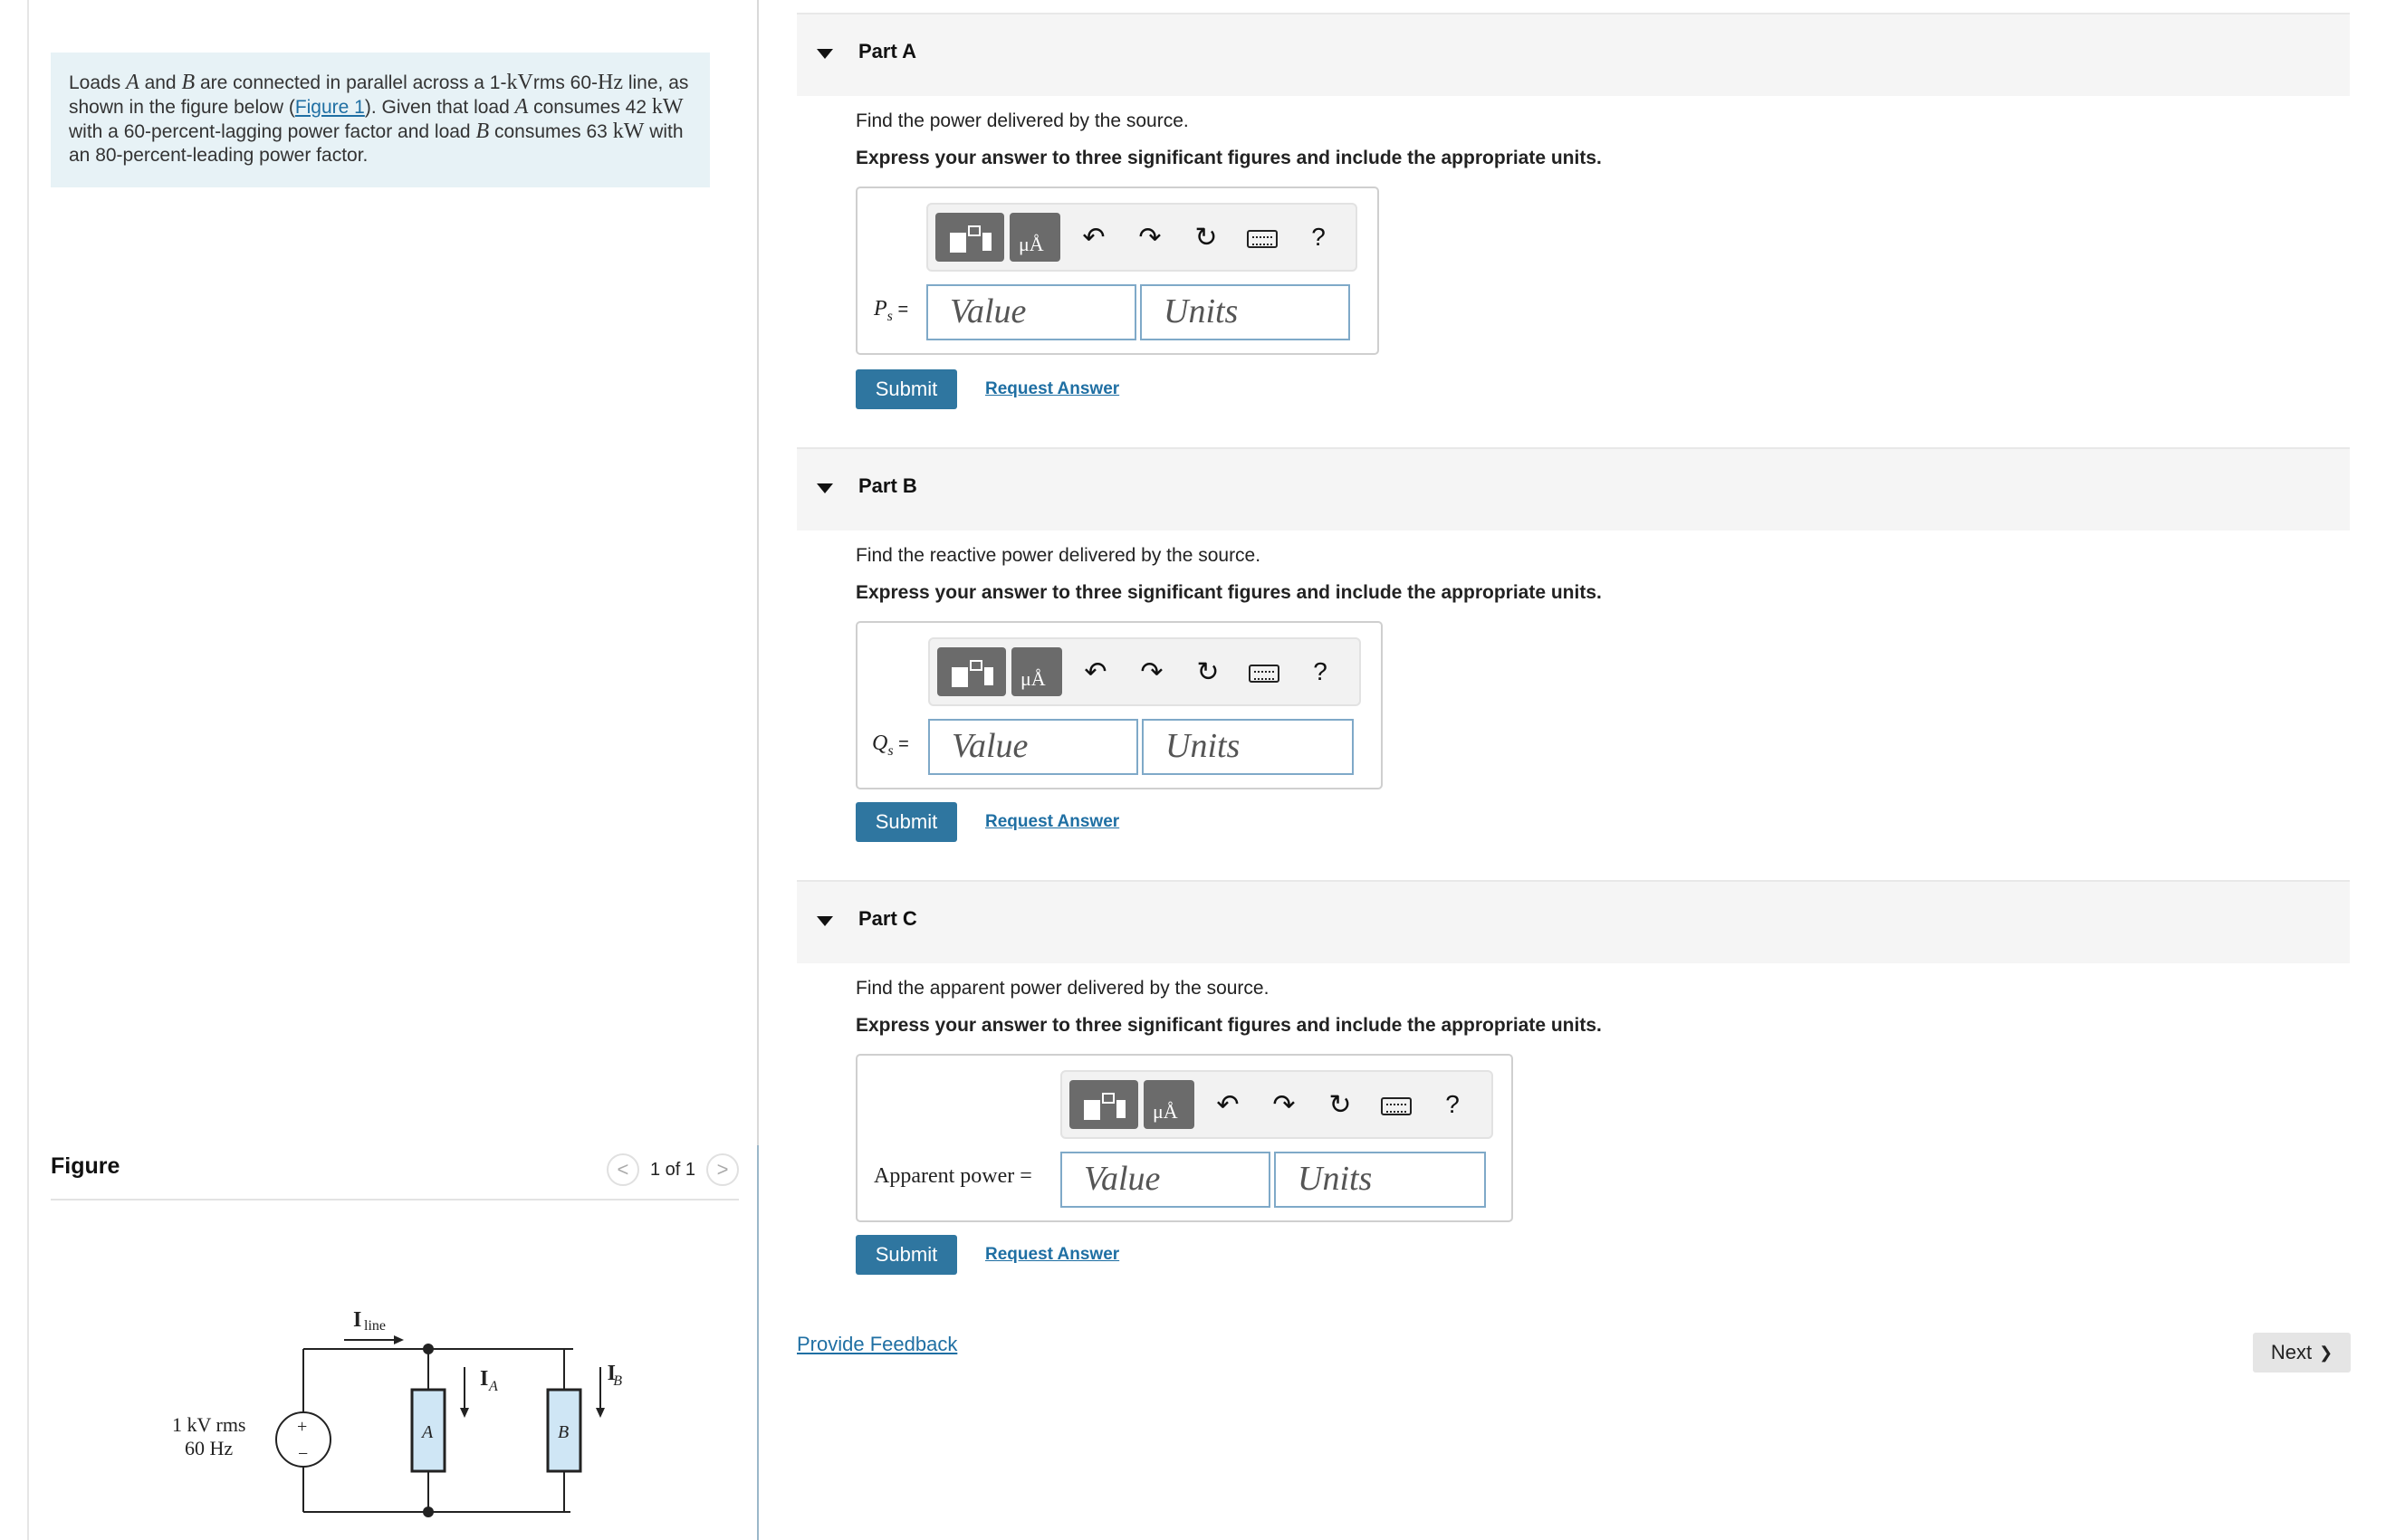 This screenshot has width=2405, height=1540. What do you see at coordinates (953, 1176) in the screenshot?
I see `part-c-variable: Apparent power =` at bounding box center [953, 1176].